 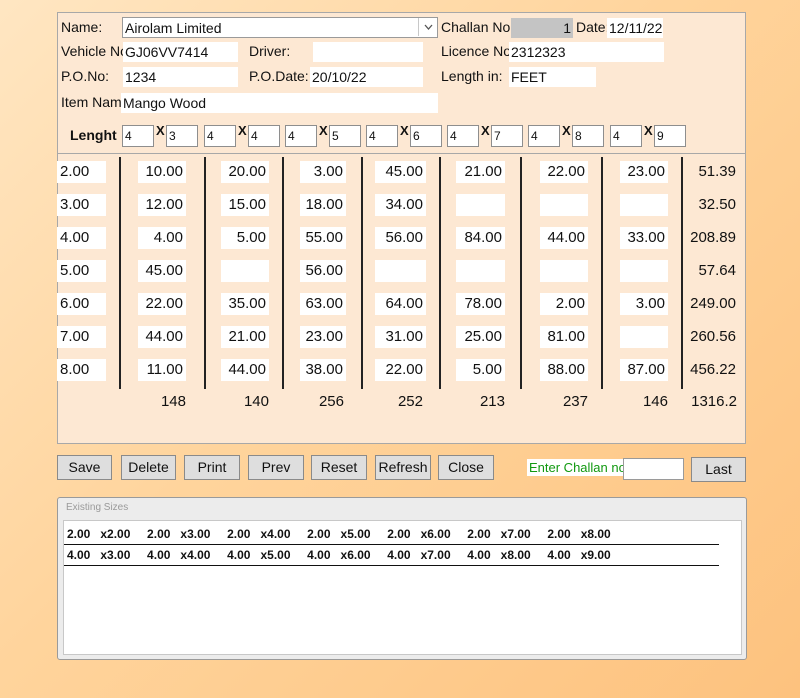 What do you see at coordinates (264, 136) in the screenshot?
I see `lenght-height-input: 4` at bounding box center [264, 136].